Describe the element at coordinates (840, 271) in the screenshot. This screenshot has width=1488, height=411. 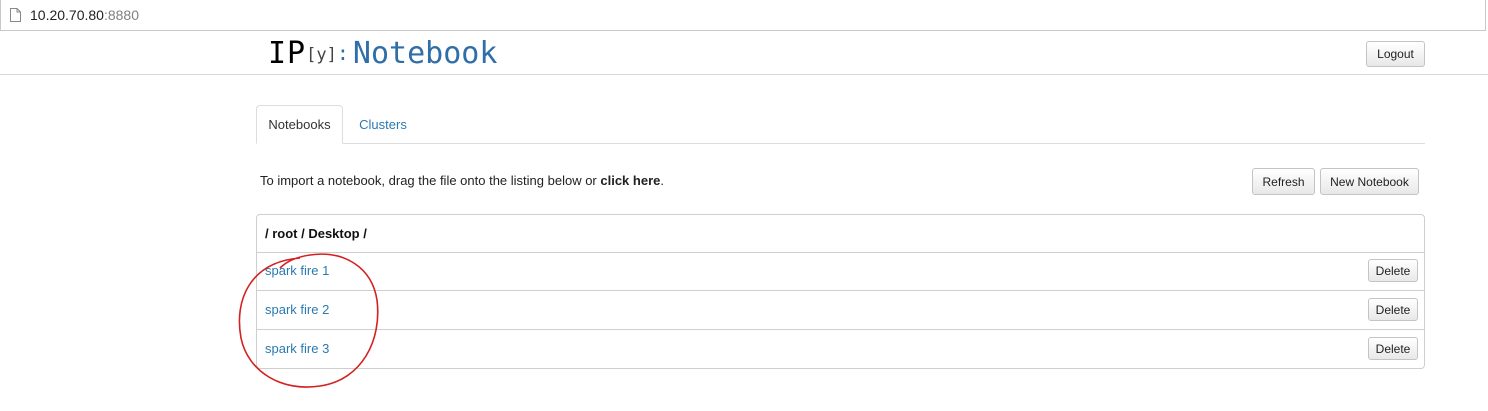
I see `list-item: spark fire 1 Delete` at that location.